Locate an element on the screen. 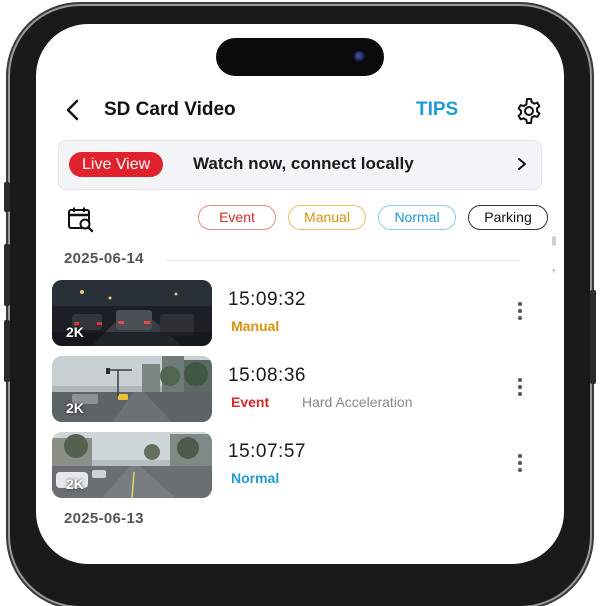 Image resolution: width=600 pixels, height=606 pixels. video-time: 15:08:36 is located at coordinates (267, 375).